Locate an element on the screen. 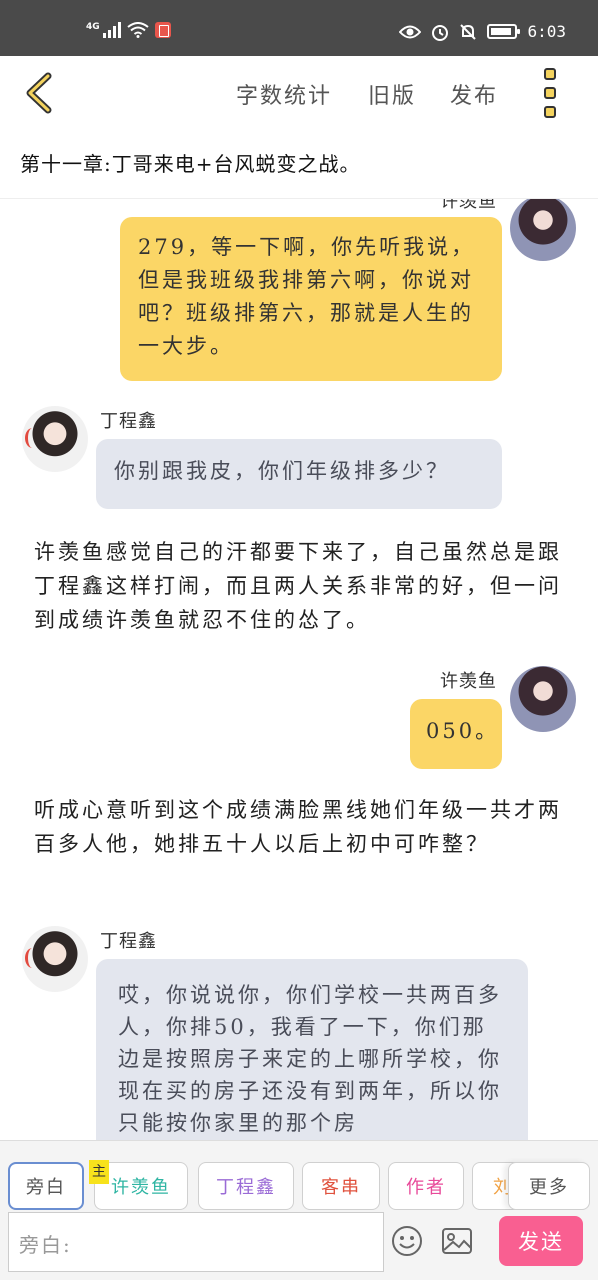  role-chip-author: 作者 is located at coordinates (426, 1186).